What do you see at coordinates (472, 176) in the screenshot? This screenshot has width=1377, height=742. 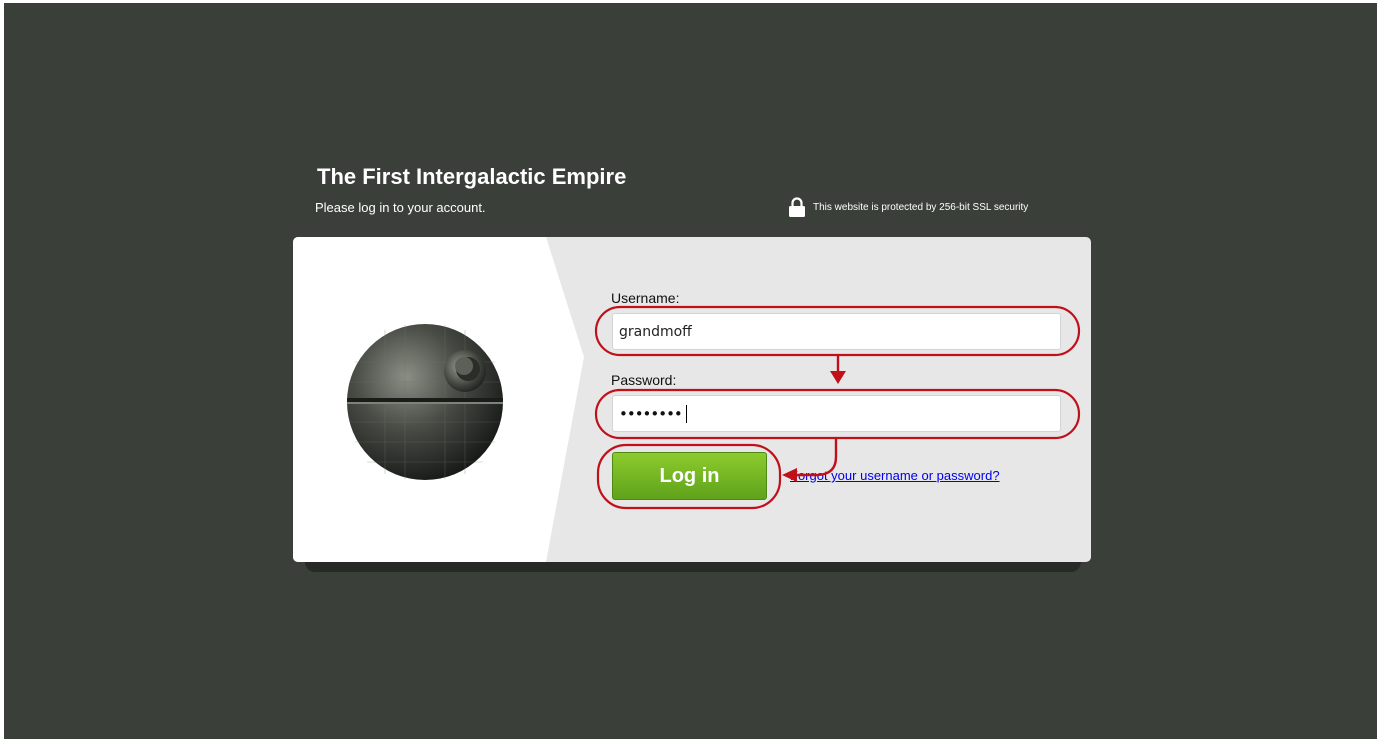 I see `page-title: The First Intergalactic Empire` at bounding box center [472, 176].